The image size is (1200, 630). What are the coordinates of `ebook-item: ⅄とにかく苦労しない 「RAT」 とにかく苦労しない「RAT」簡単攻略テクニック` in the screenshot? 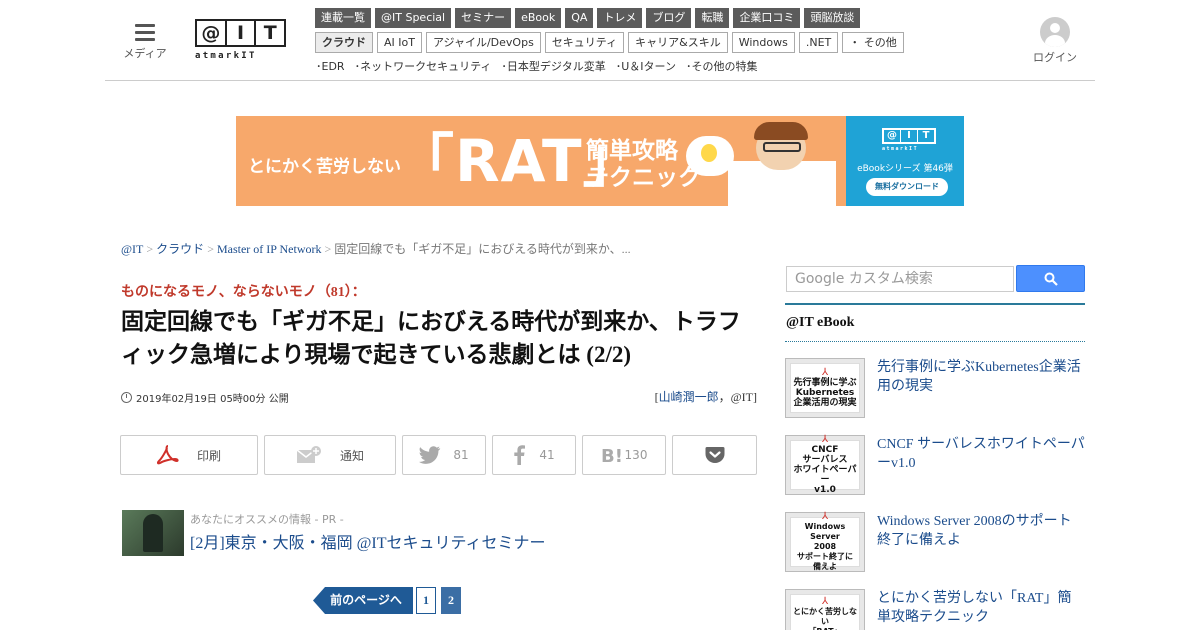 It's located at (935, 609).